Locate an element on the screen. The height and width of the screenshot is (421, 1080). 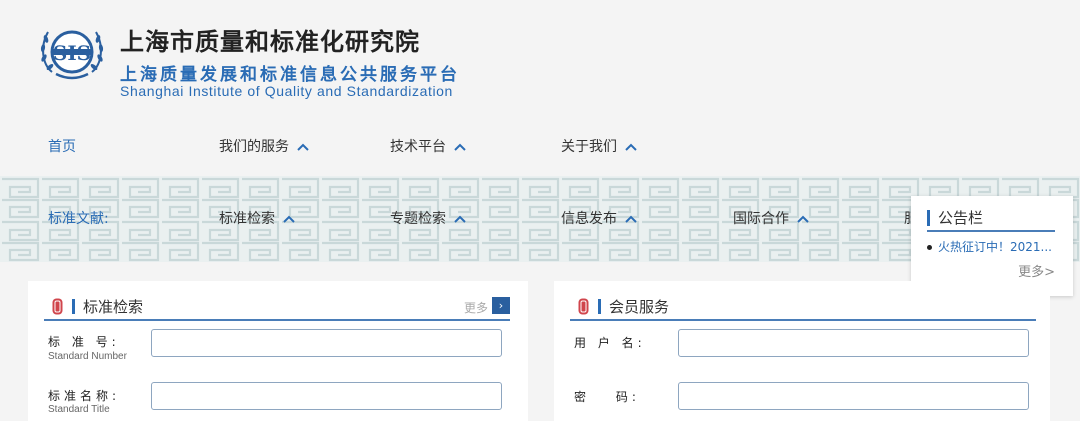
standard-title-label: 标准名称: is located at coordinates (84, 396).